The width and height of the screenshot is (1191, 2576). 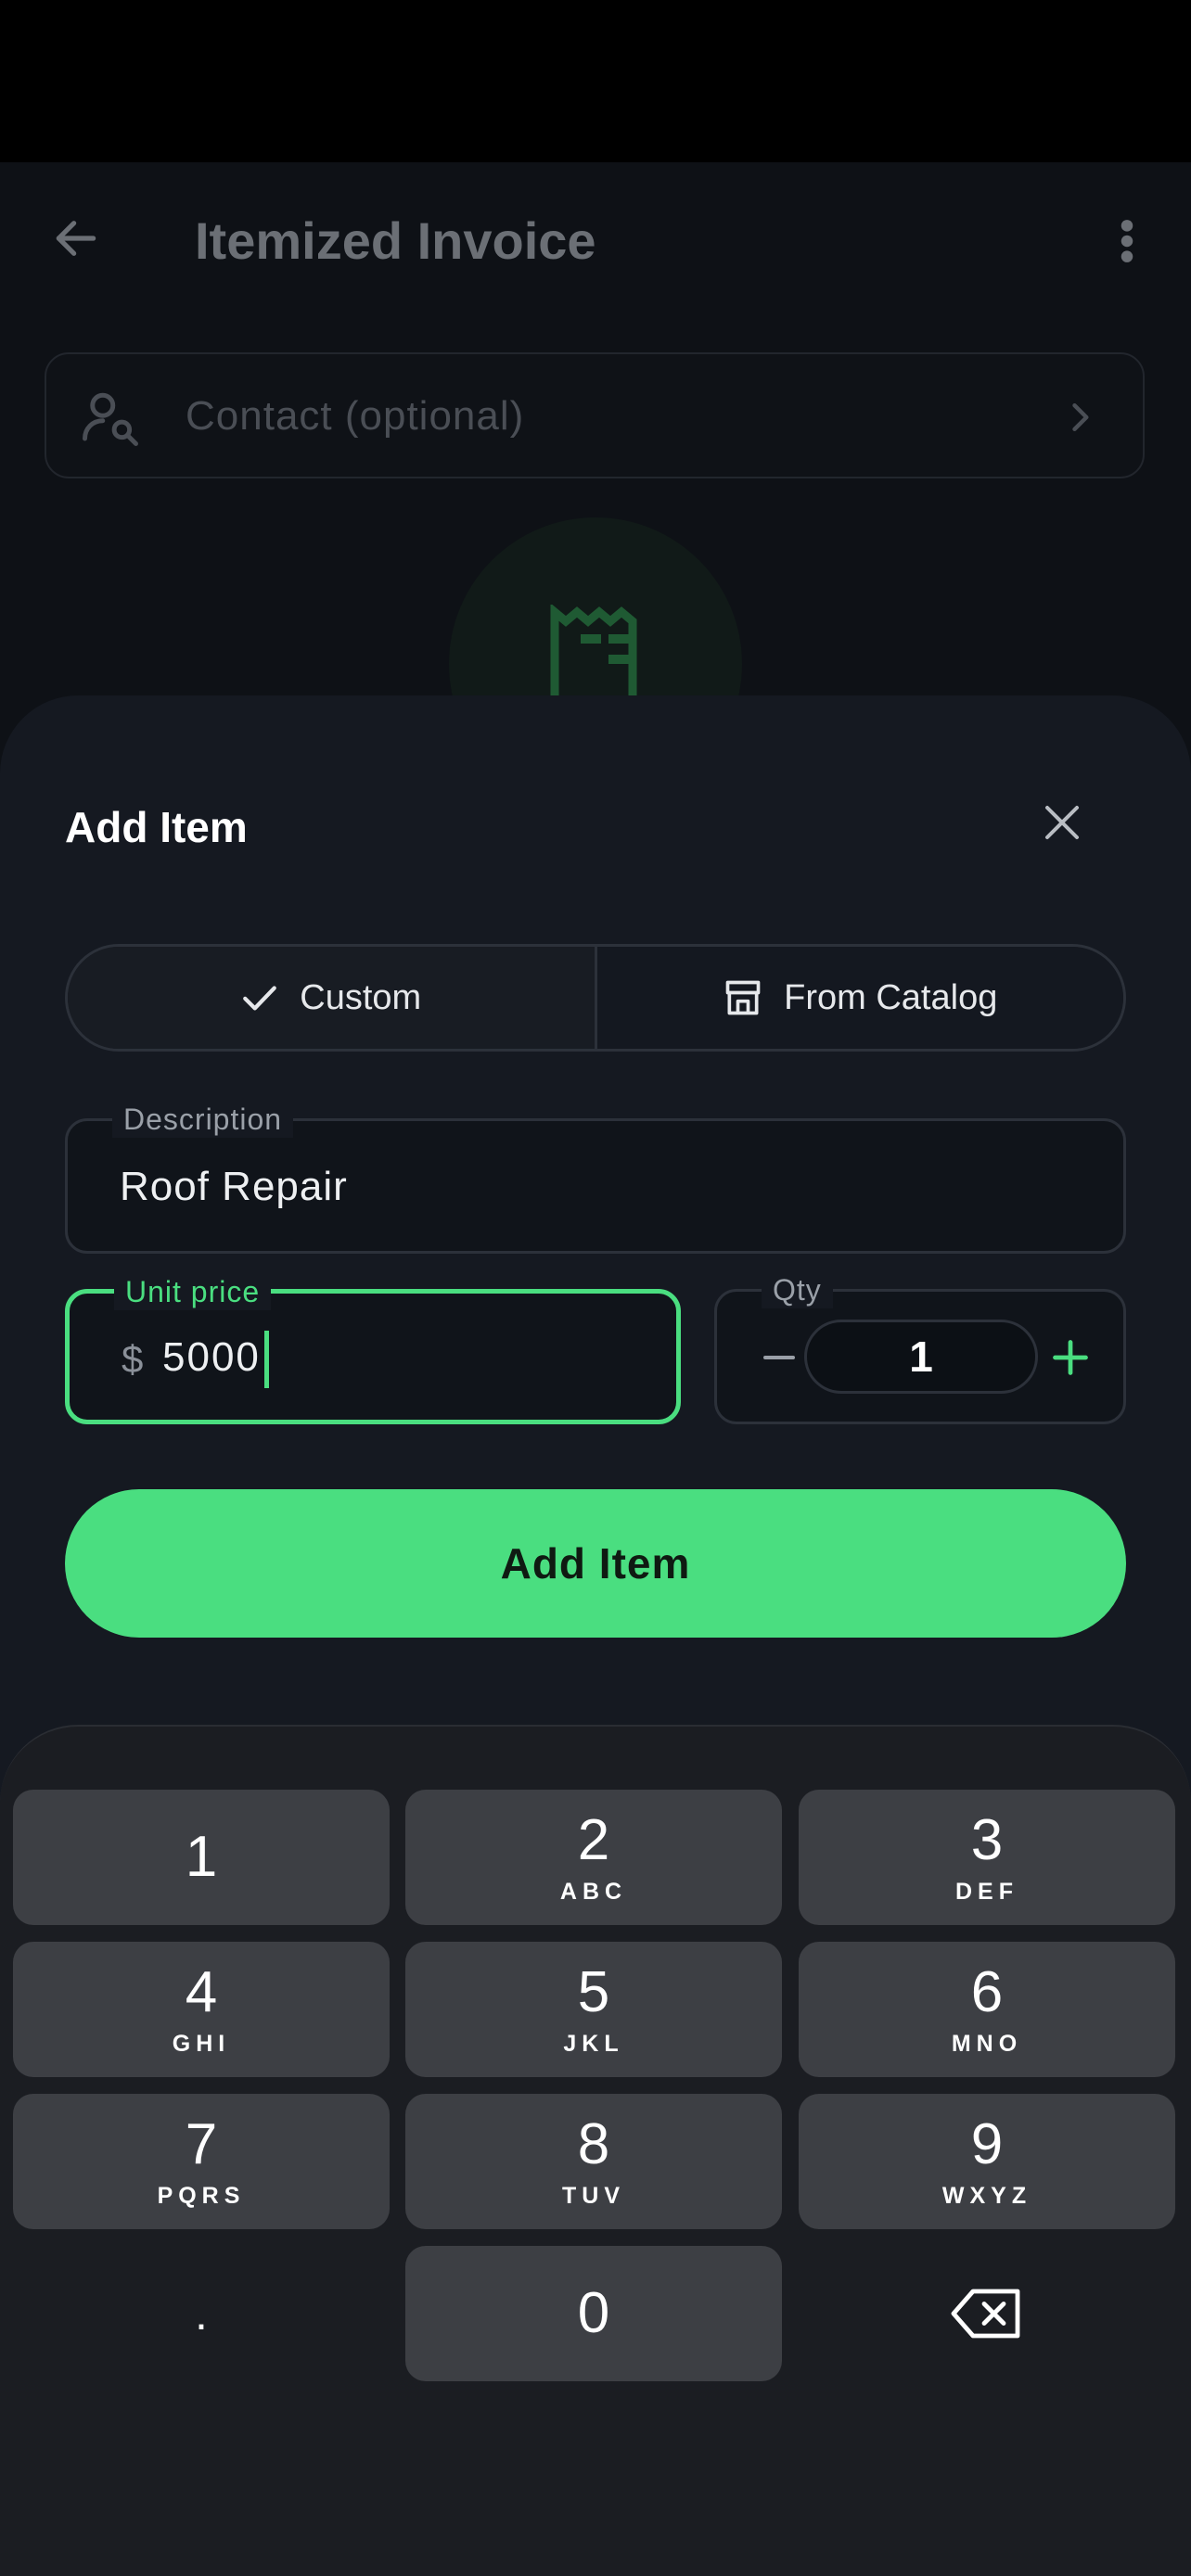 I want to click on unit-price-label: Unit price, so click(x=193, y=1291).